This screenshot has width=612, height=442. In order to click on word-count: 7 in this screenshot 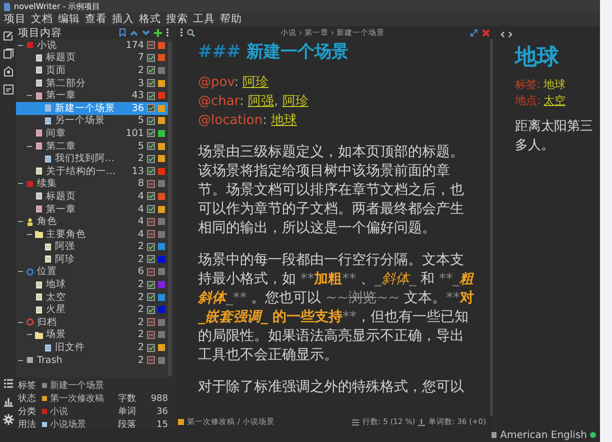, I will do `click(140, 58)`.